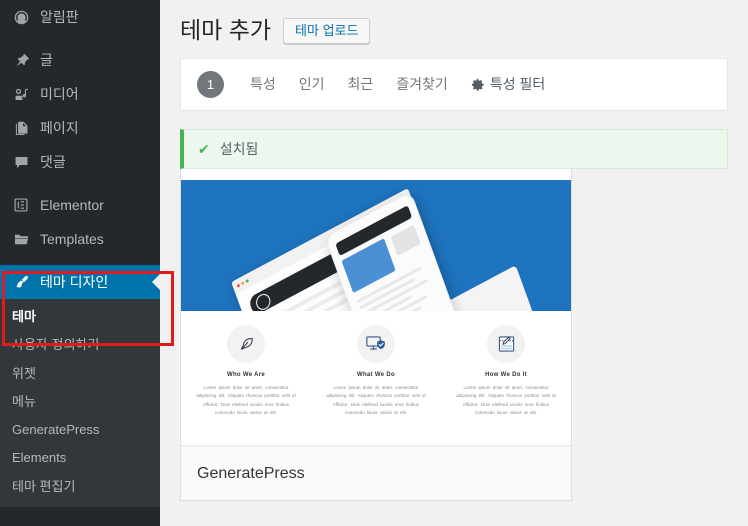 Image resolution: width=748 pixels, height=526 pixels. I want to click on submenu-item-label: 메뉴, so click(24, 401).